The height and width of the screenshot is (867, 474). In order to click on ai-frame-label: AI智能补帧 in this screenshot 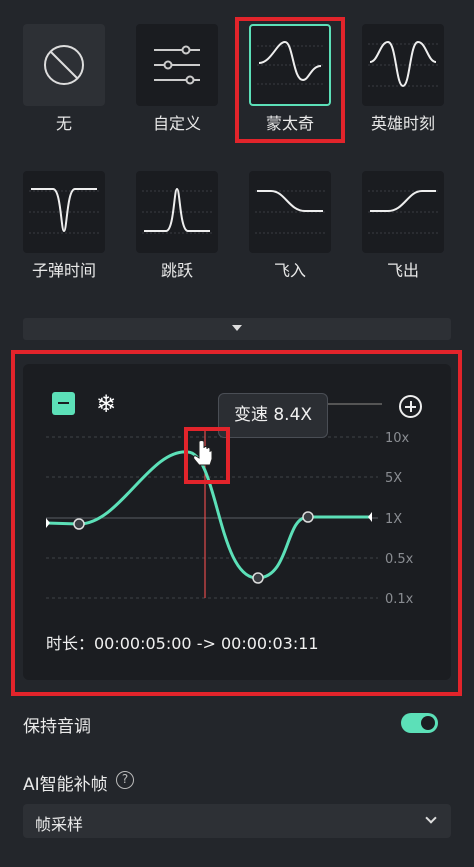, I will do `click(65, 785)`.